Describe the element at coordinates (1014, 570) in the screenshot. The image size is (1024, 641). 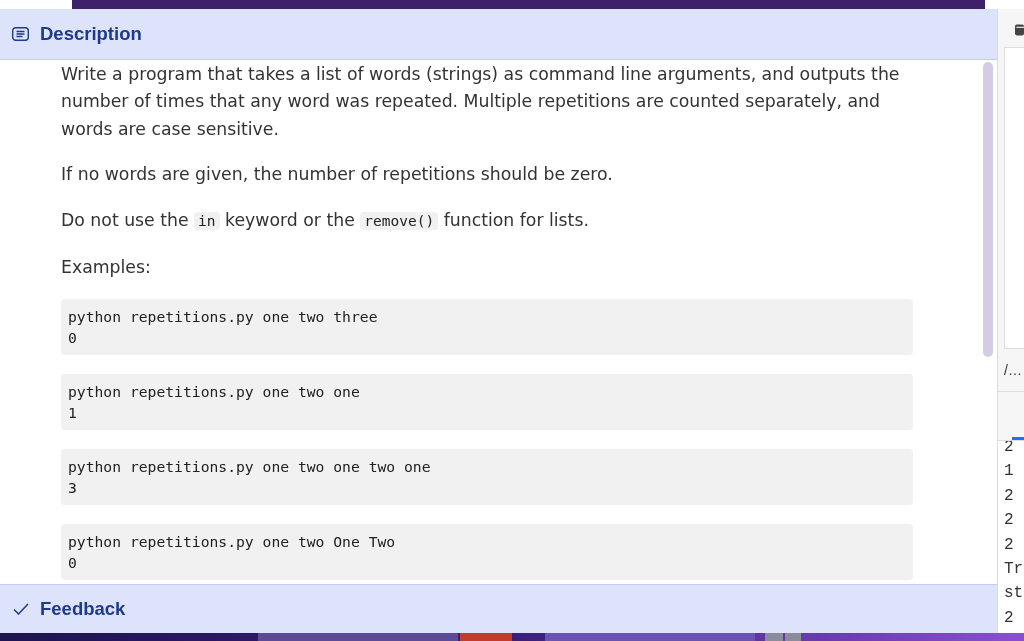
I see `output-line: Tr` at that location.